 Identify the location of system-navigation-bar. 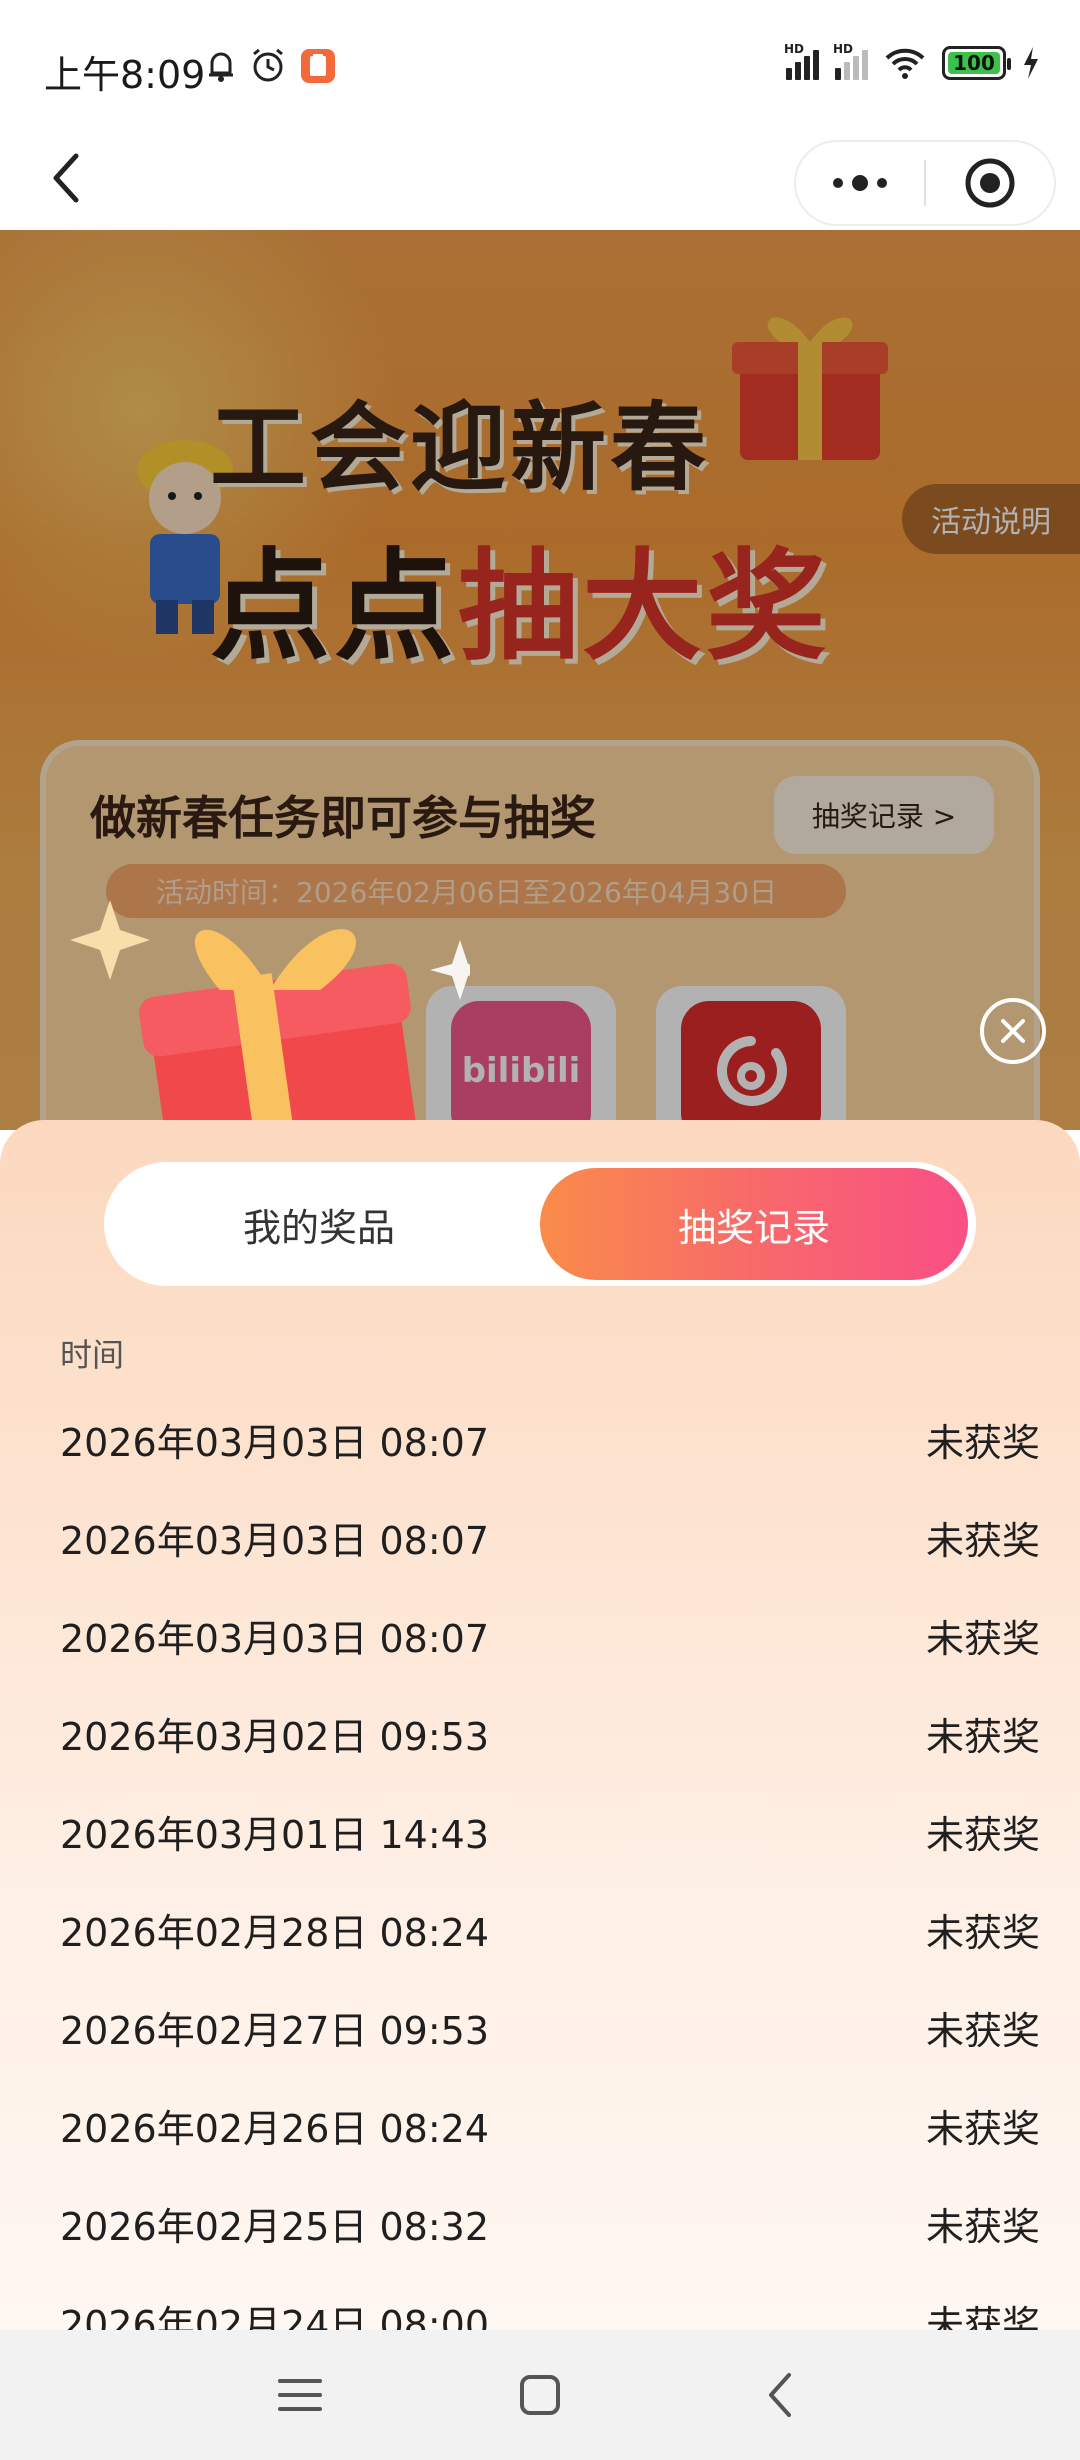
(540, 2395).